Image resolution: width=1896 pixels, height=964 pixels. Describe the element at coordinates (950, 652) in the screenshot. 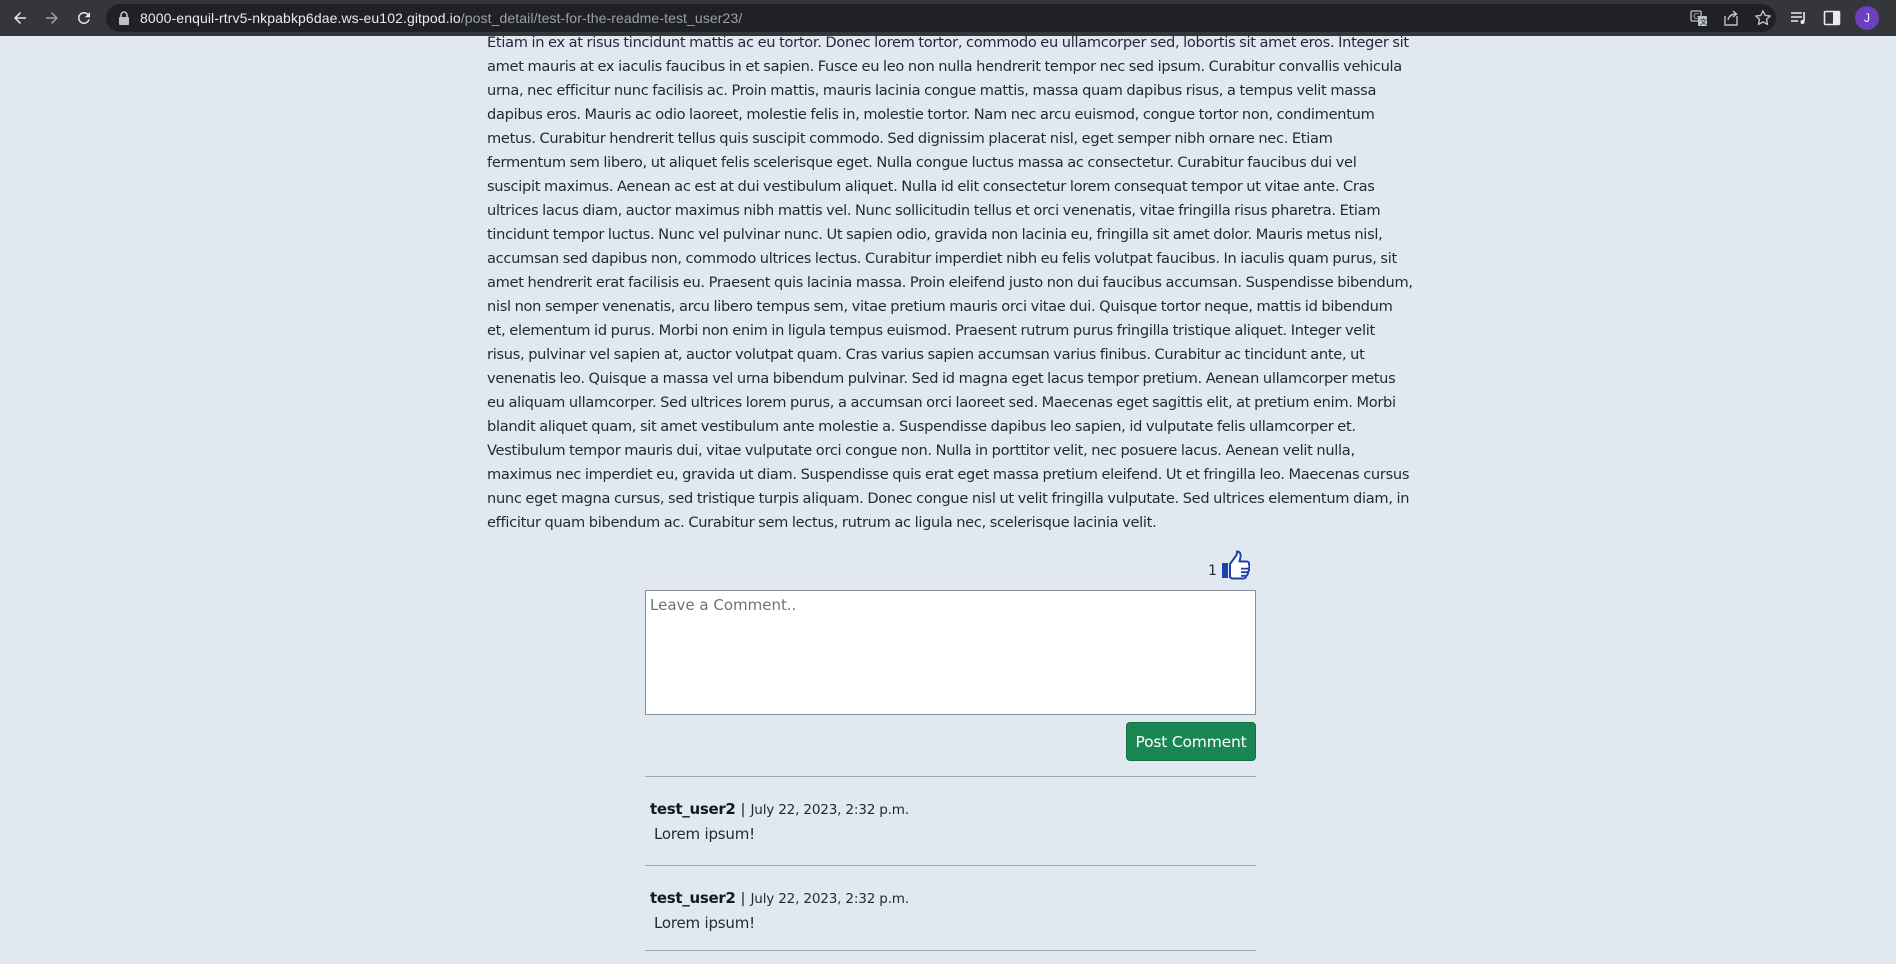

I see `comment-input` at that location.